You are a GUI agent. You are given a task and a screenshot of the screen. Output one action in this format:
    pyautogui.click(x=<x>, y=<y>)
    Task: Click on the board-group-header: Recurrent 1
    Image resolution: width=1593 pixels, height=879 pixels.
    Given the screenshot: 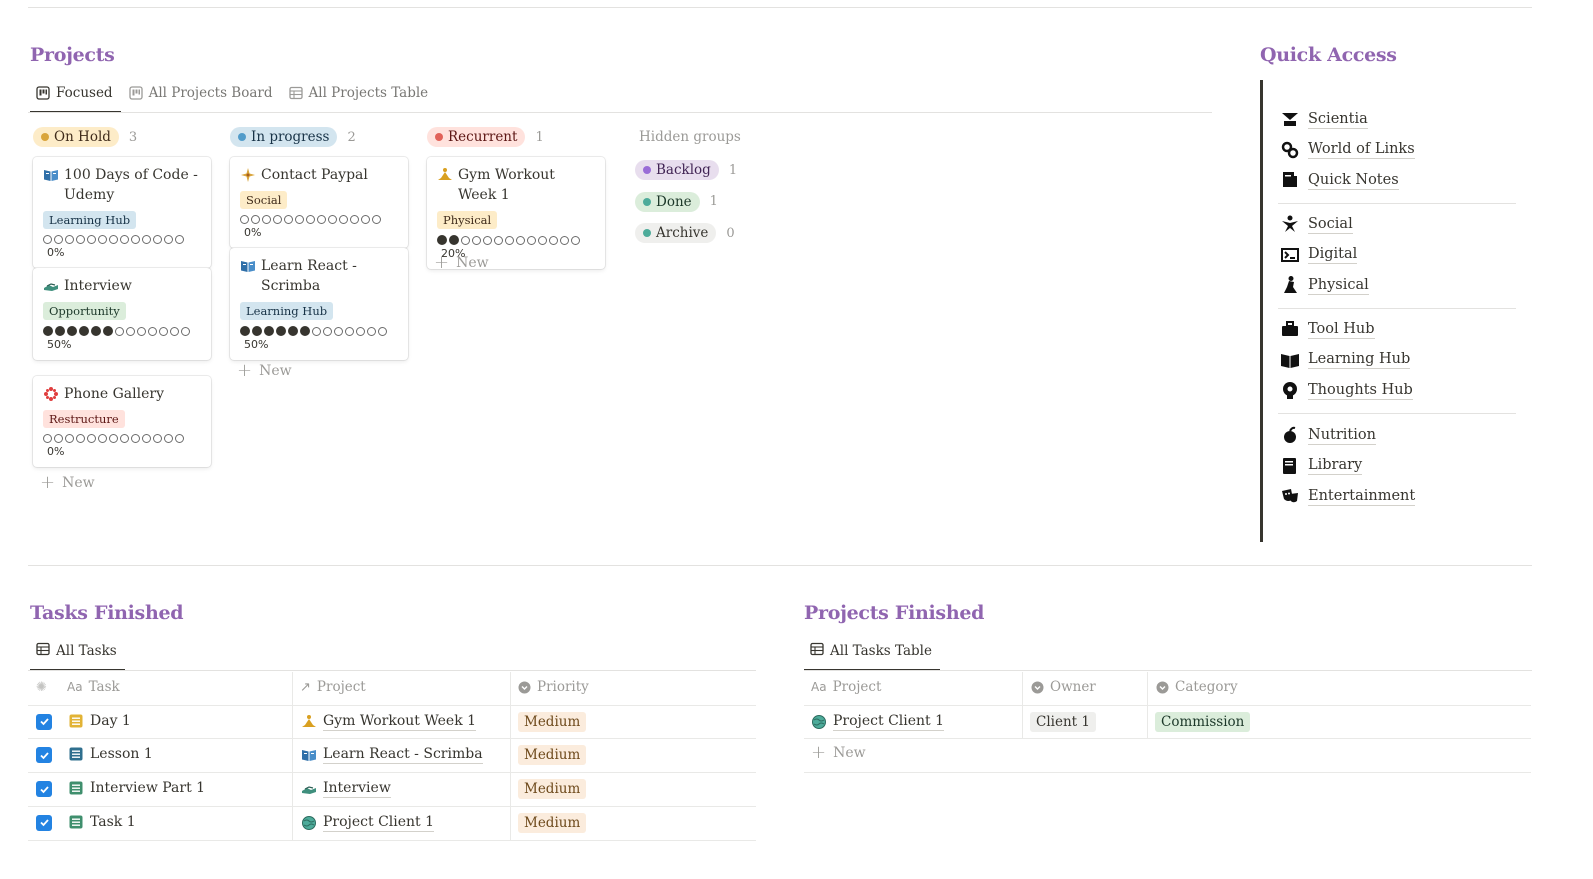 What is the action you would take?
    pyautogui.click(x=485, y=137)
    